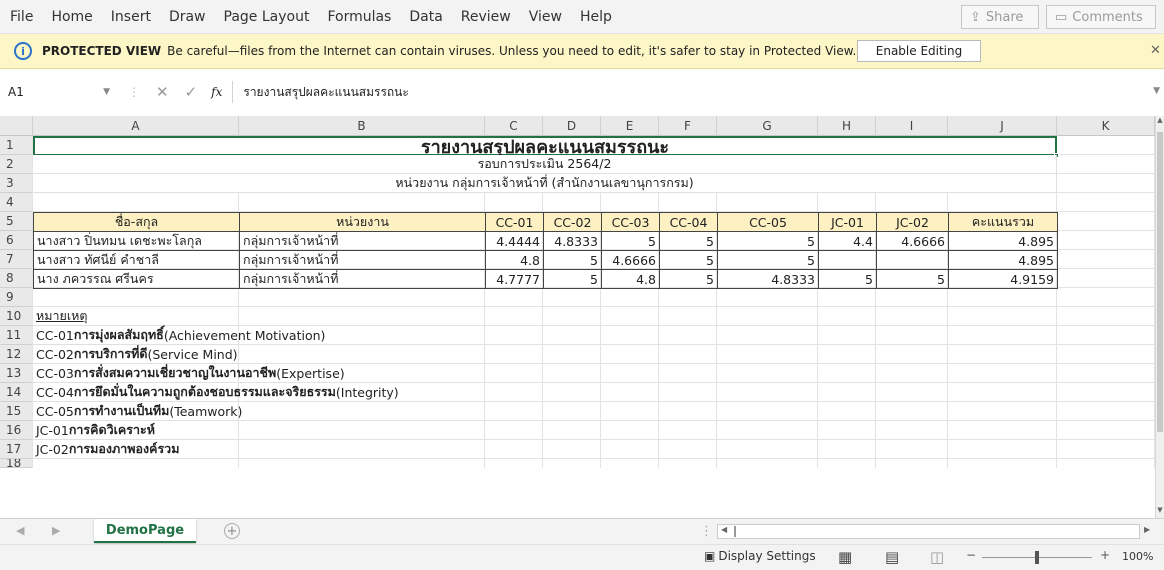 Image resolution: width=1164 pixels, height=570 pixels. I want to click on column-header-i: I, so click(912, 126).